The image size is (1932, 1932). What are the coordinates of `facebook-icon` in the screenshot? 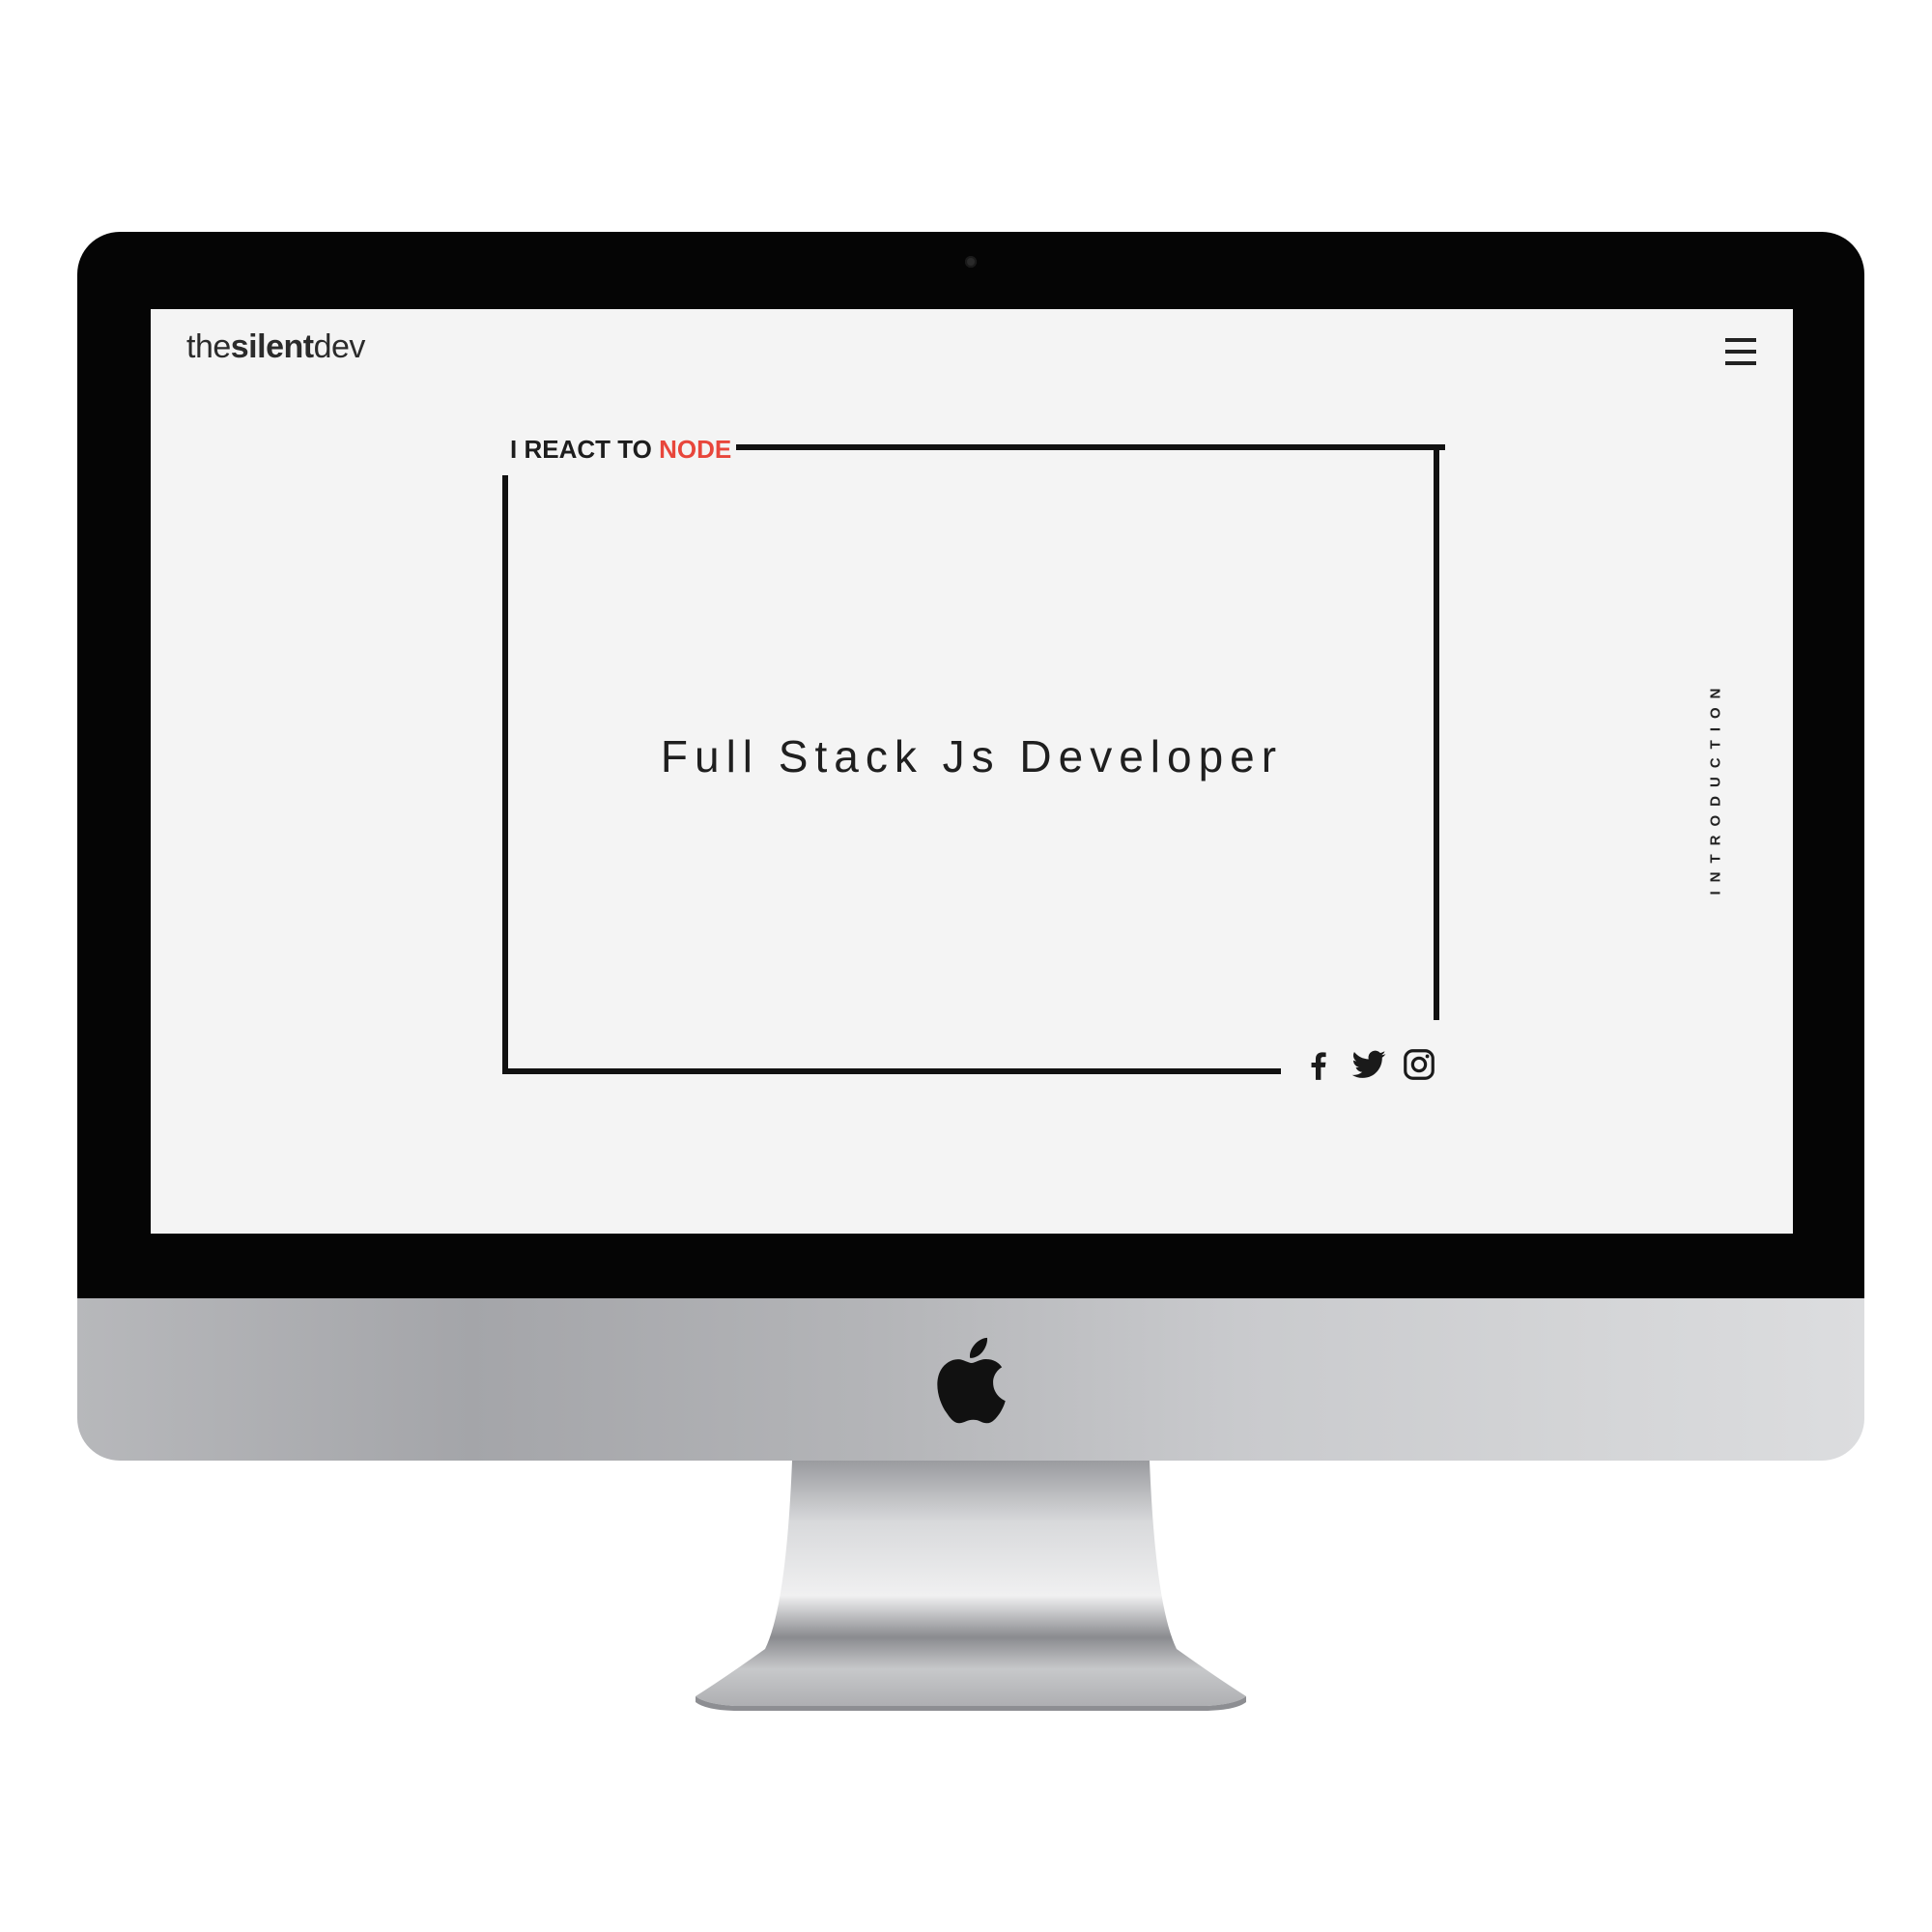 It's located at (1318, 1064).